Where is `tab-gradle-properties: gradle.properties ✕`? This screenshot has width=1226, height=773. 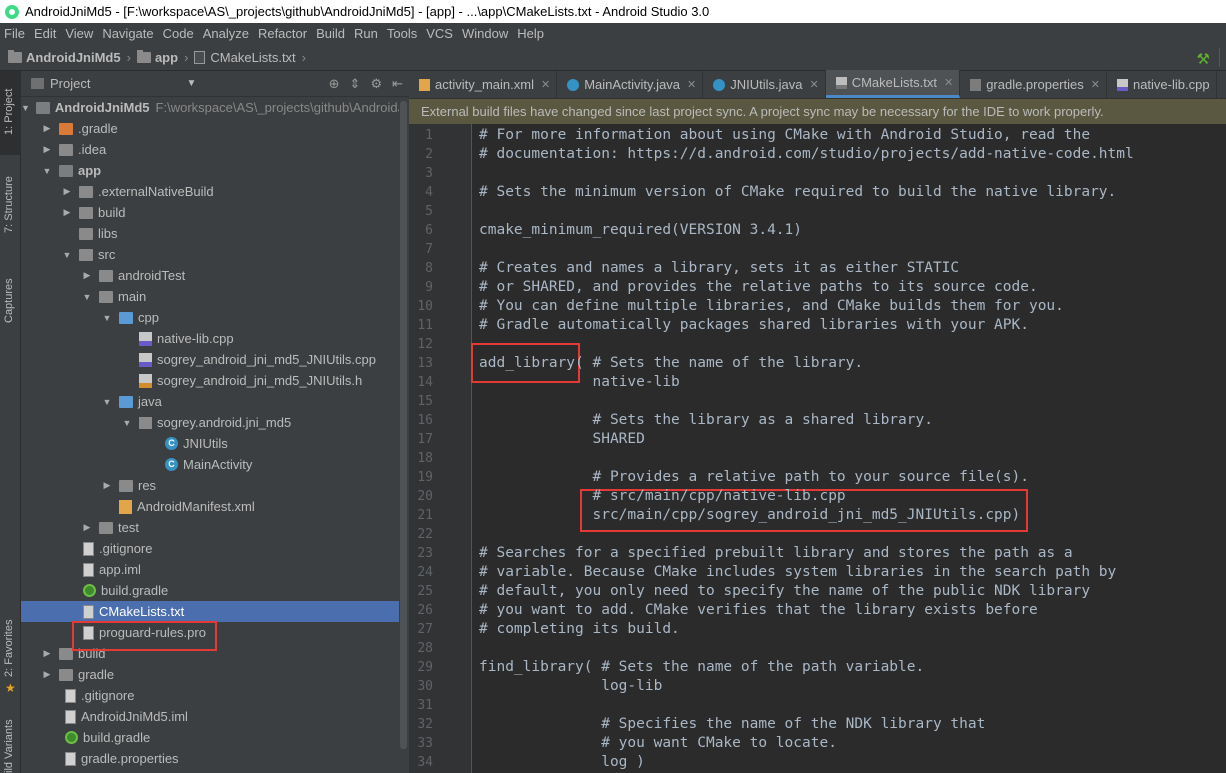
tab-gradle-properties: gradle.properties ✕ is located at coordinates (1033, 84).